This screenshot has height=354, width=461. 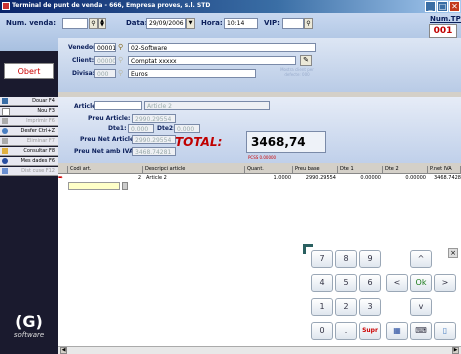 What do you see at coordinates (322, 283) in the screenshot?
I see `keypad-key-4: 4` at bounding box center [322, 283].